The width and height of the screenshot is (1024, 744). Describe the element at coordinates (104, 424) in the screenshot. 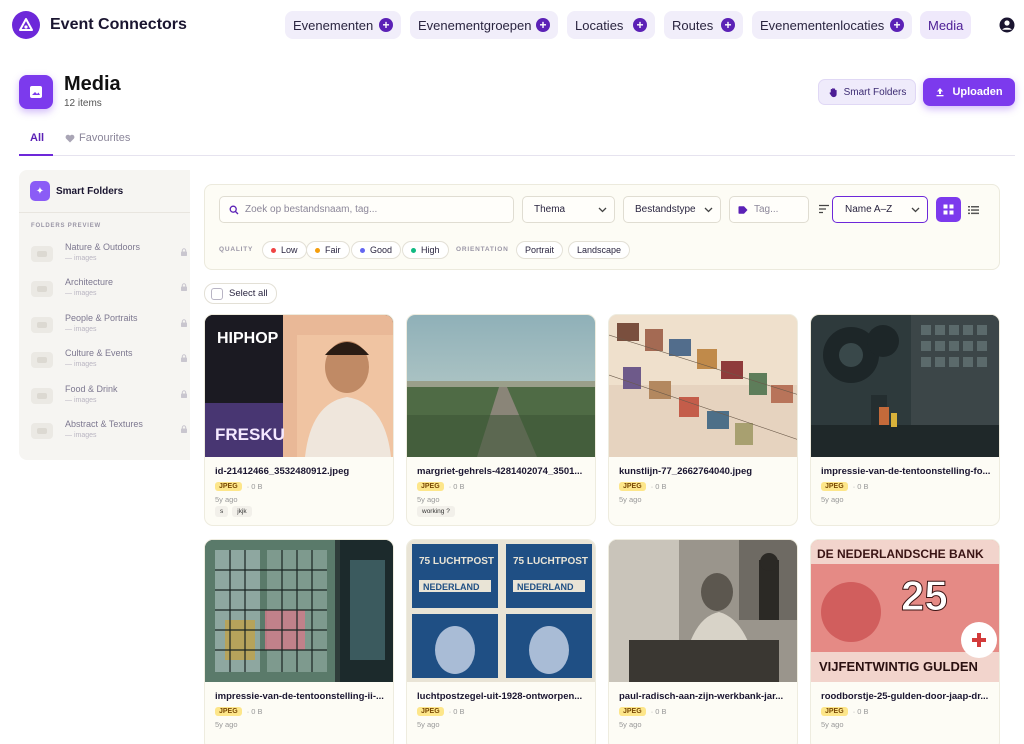

I see `folder-name: Abstract & Textures` at that location.